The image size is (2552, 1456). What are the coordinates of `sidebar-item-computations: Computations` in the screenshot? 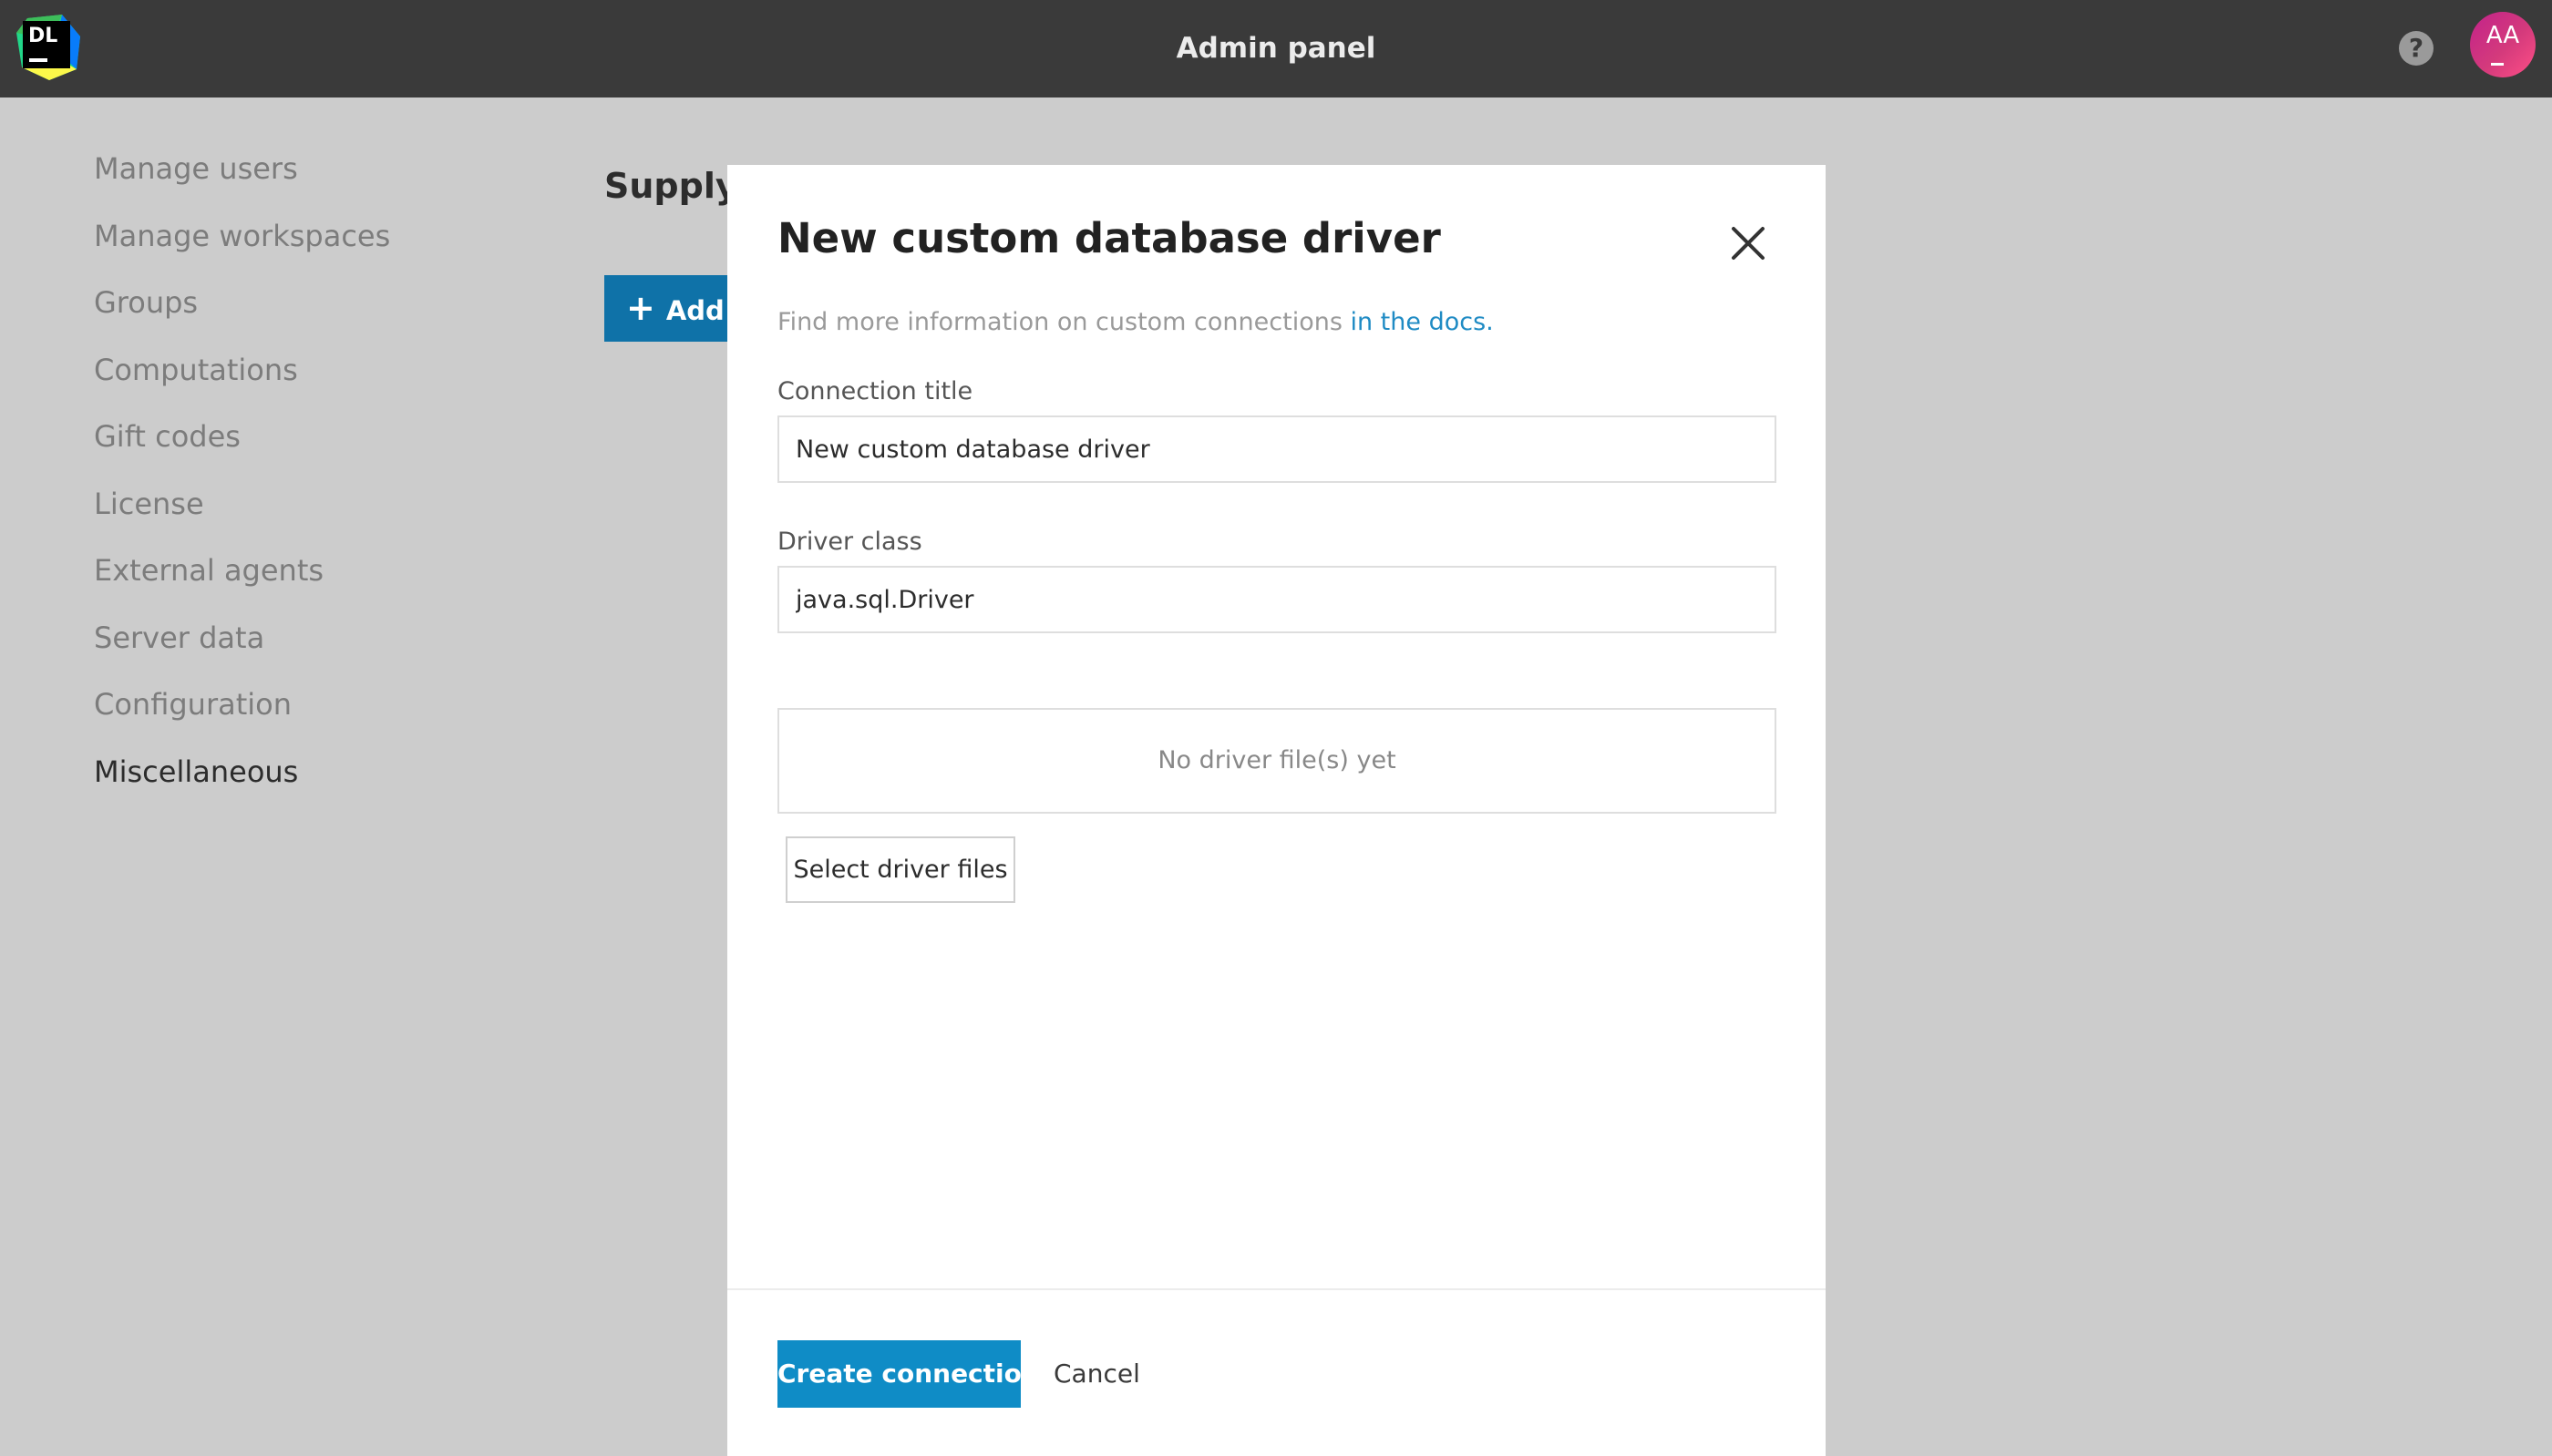 It's located at (242, 386).